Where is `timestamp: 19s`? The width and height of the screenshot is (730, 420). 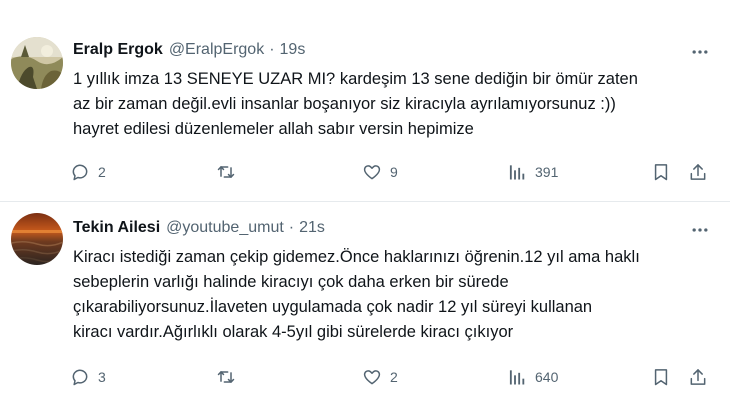 timestamp: 19s is located at coordinates (293, 50).